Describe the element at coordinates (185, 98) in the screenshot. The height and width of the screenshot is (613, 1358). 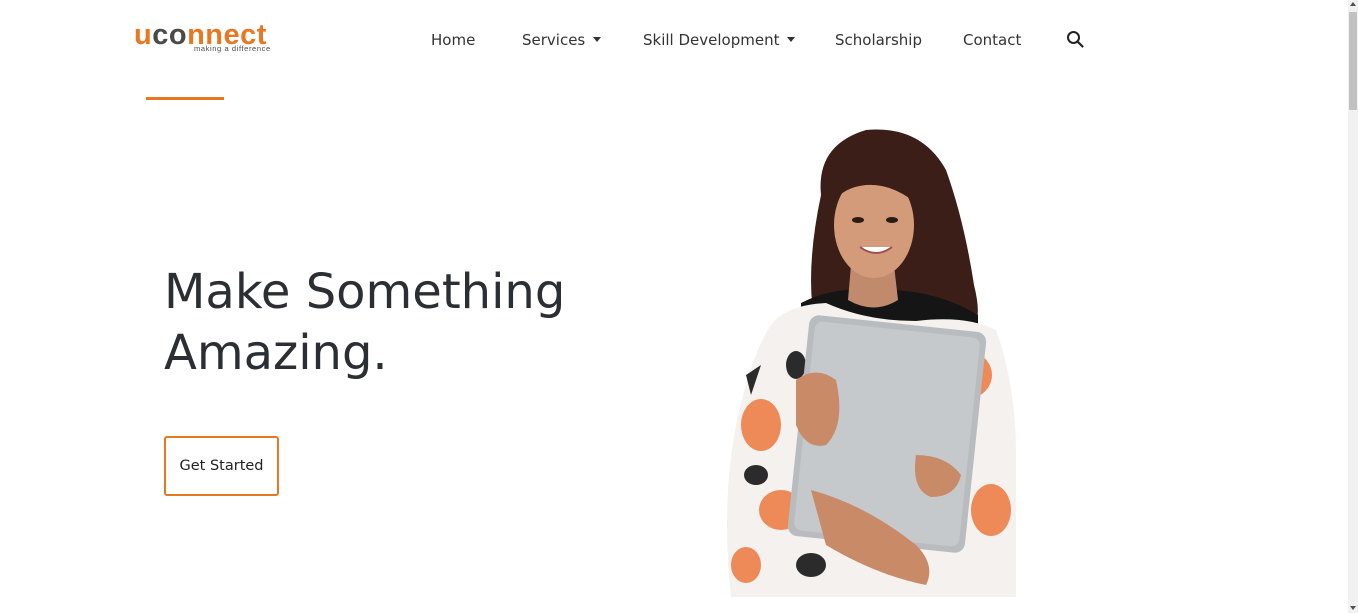
I see `accent-underline` at that location.